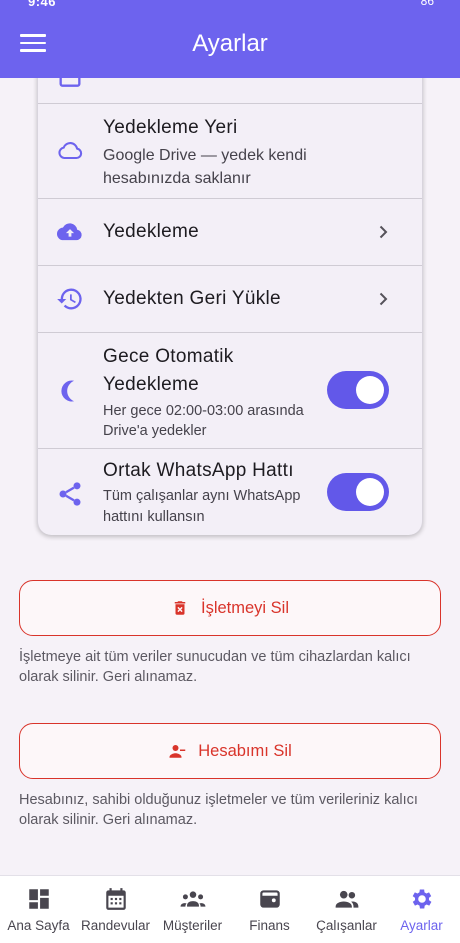 This screenshot has width=460, height=943. I want to click on nav-item-settings: Ayarlar, so click(421, 909).